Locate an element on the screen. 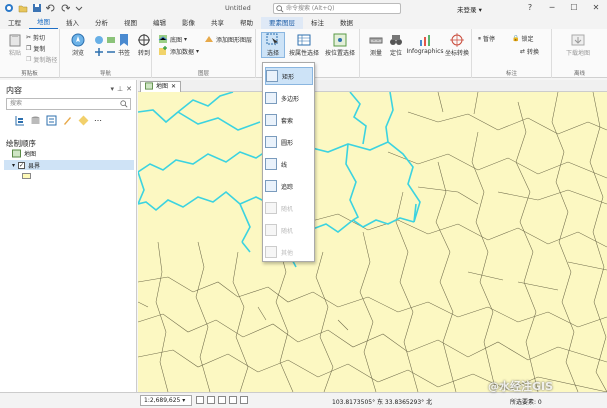  convert-labels-button: ⇄ 转换 is located at coordinates (529, 51).